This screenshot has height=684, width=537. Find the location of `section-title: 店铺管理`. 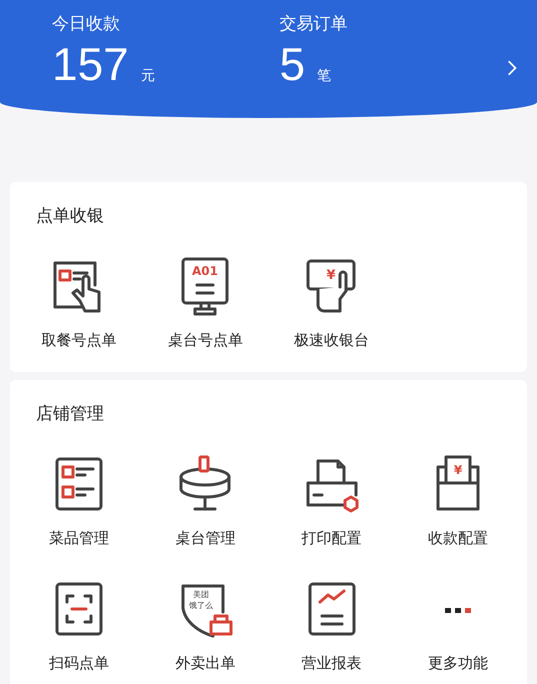

section-title: 店铺管理 is located at coordinates (69, 414).